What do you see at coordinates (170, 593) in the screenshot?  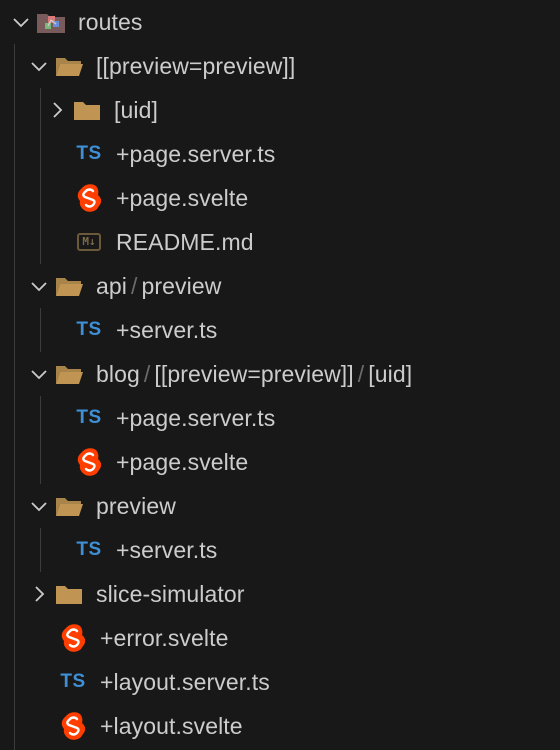 I see `tree-item-label: slice-simulator` at bounding box center [170, 593].